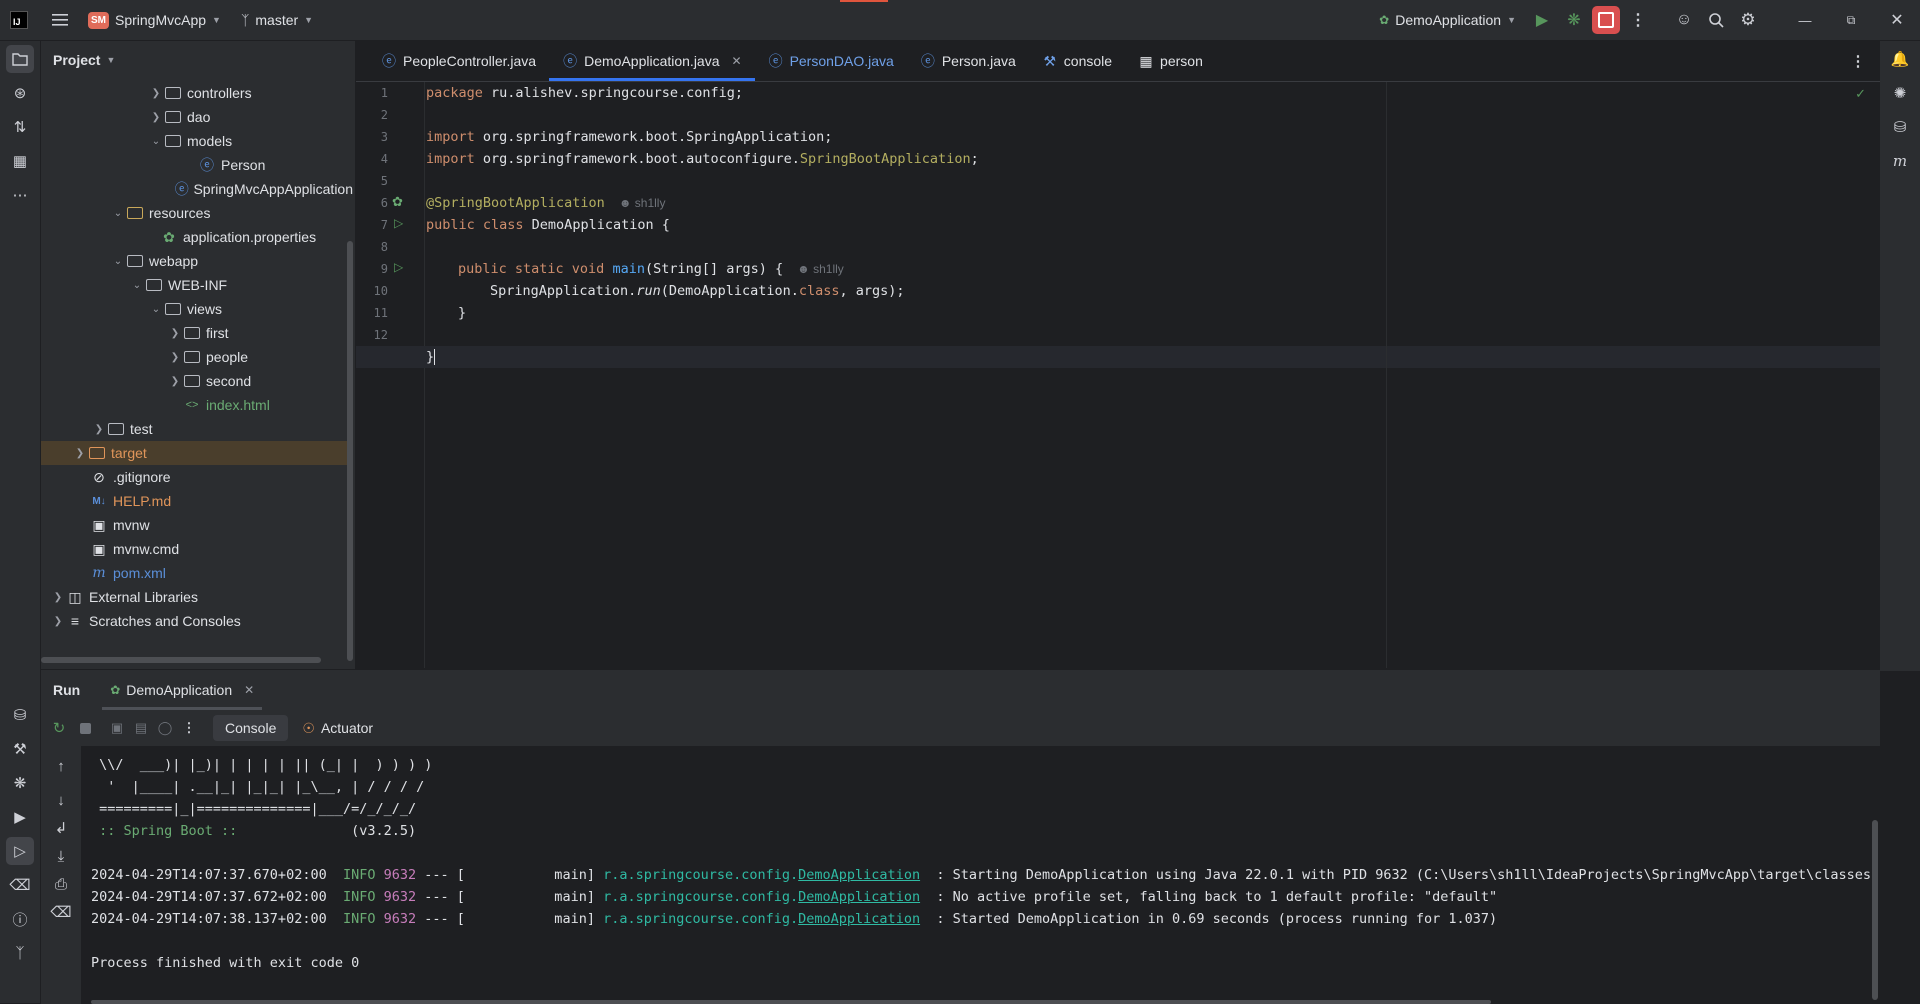 The height and width of the screenshot is (1004, 1920). What do you see at coordinates (197, 429) in the screenshot?
I see `tree-item: ❯ test` at bounding box center [197, 429].